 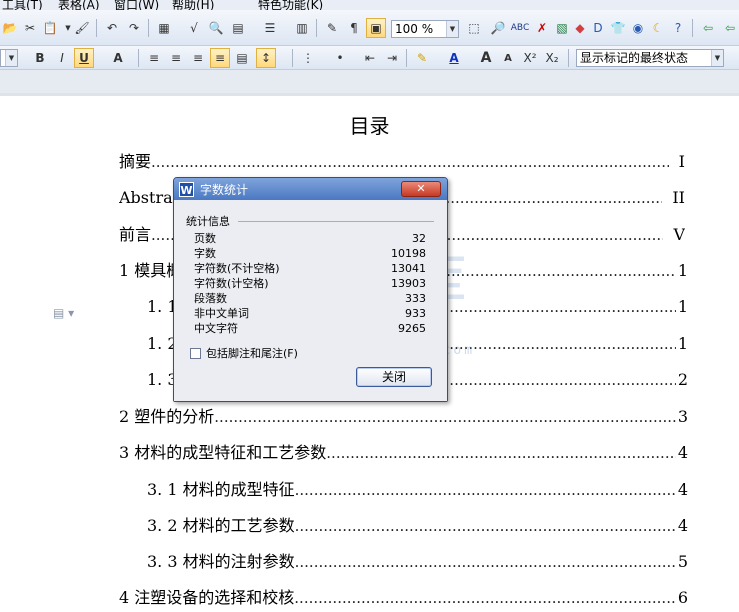 What do you see at coordinates (216, 28) in the screenshot?
I see `find-icon: 🔍` at bounding box center [216, 28].